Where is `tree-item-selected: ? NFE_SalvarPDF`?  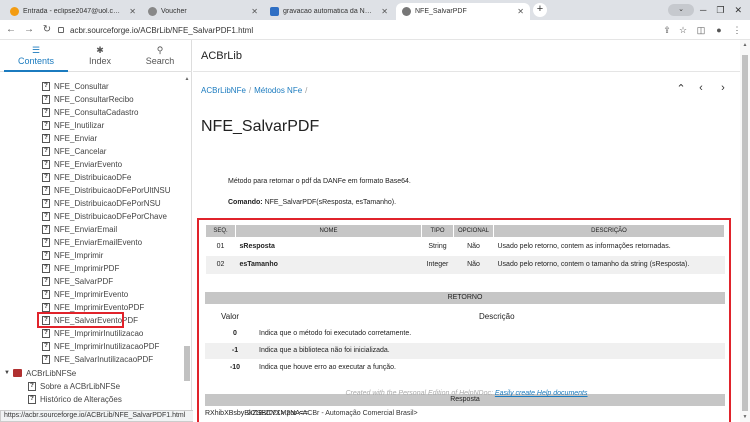
tree-item-selected: ? NFE_SalvarPDF is located at coordinates (77, 281).